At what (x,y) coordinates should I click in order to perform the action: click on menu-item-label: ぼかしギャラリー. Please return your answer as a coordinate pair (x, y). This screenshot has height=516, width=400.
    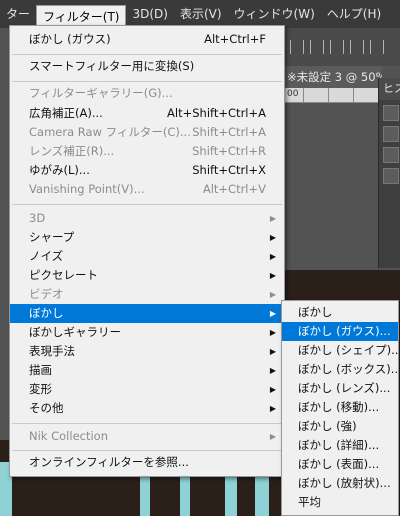
    Looking at the image, I should click on (75, 332).